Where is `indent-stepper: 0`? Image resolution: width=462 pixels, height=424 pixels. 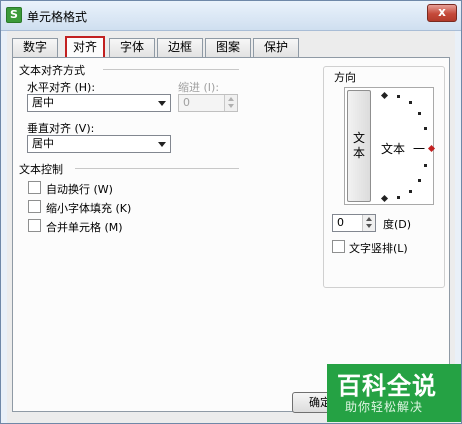 indent-stepper: 0 is located at coordinates (208, 103).